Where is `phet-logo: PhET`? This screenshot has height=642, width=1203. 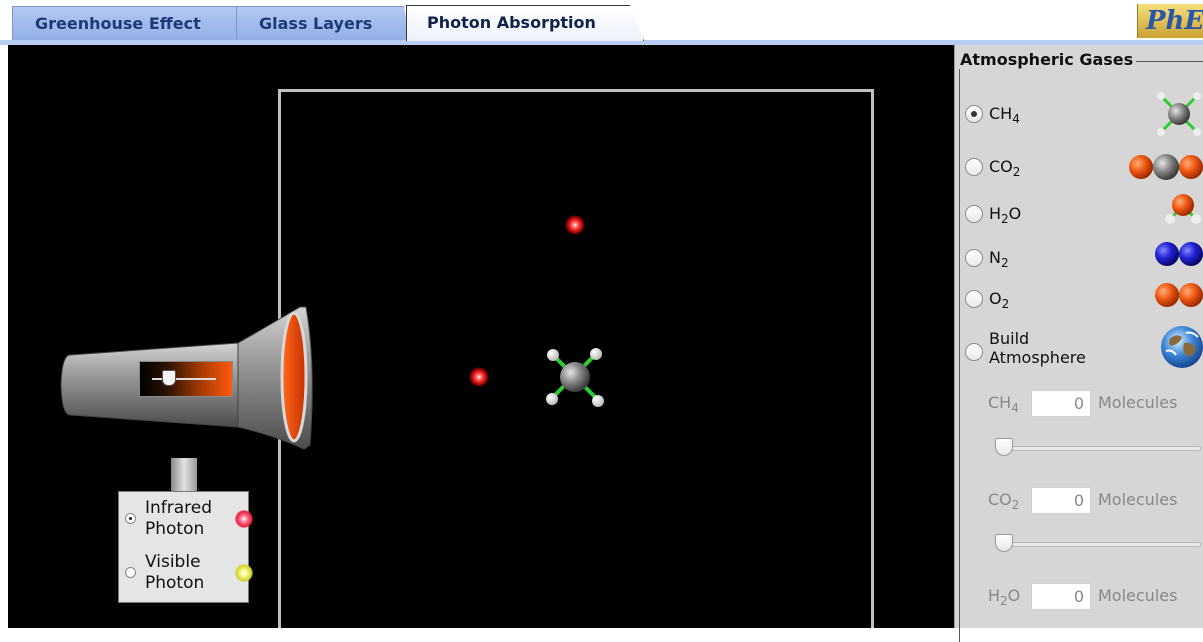 phet-logo: PhET is located at coordinates (1170, 21).